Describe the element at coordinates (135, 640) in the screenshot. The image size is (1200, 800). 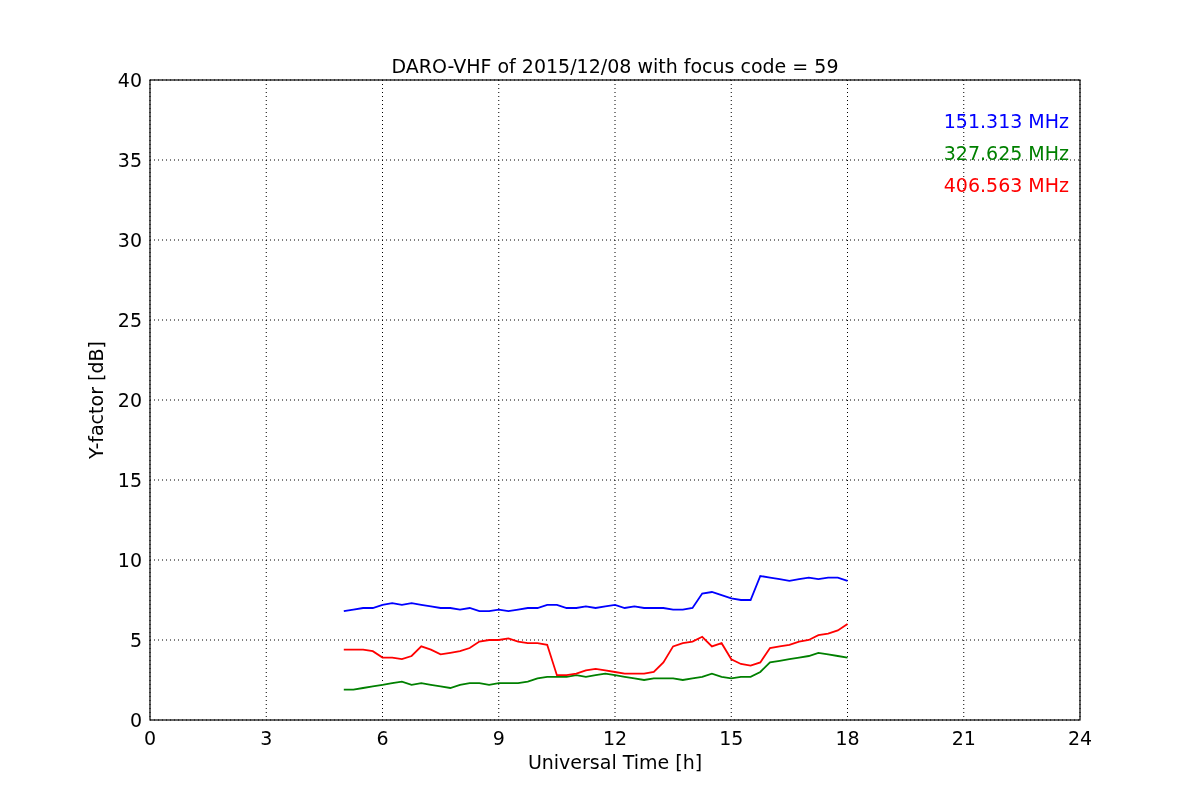
I see `y-tick-label: 5` at that location.